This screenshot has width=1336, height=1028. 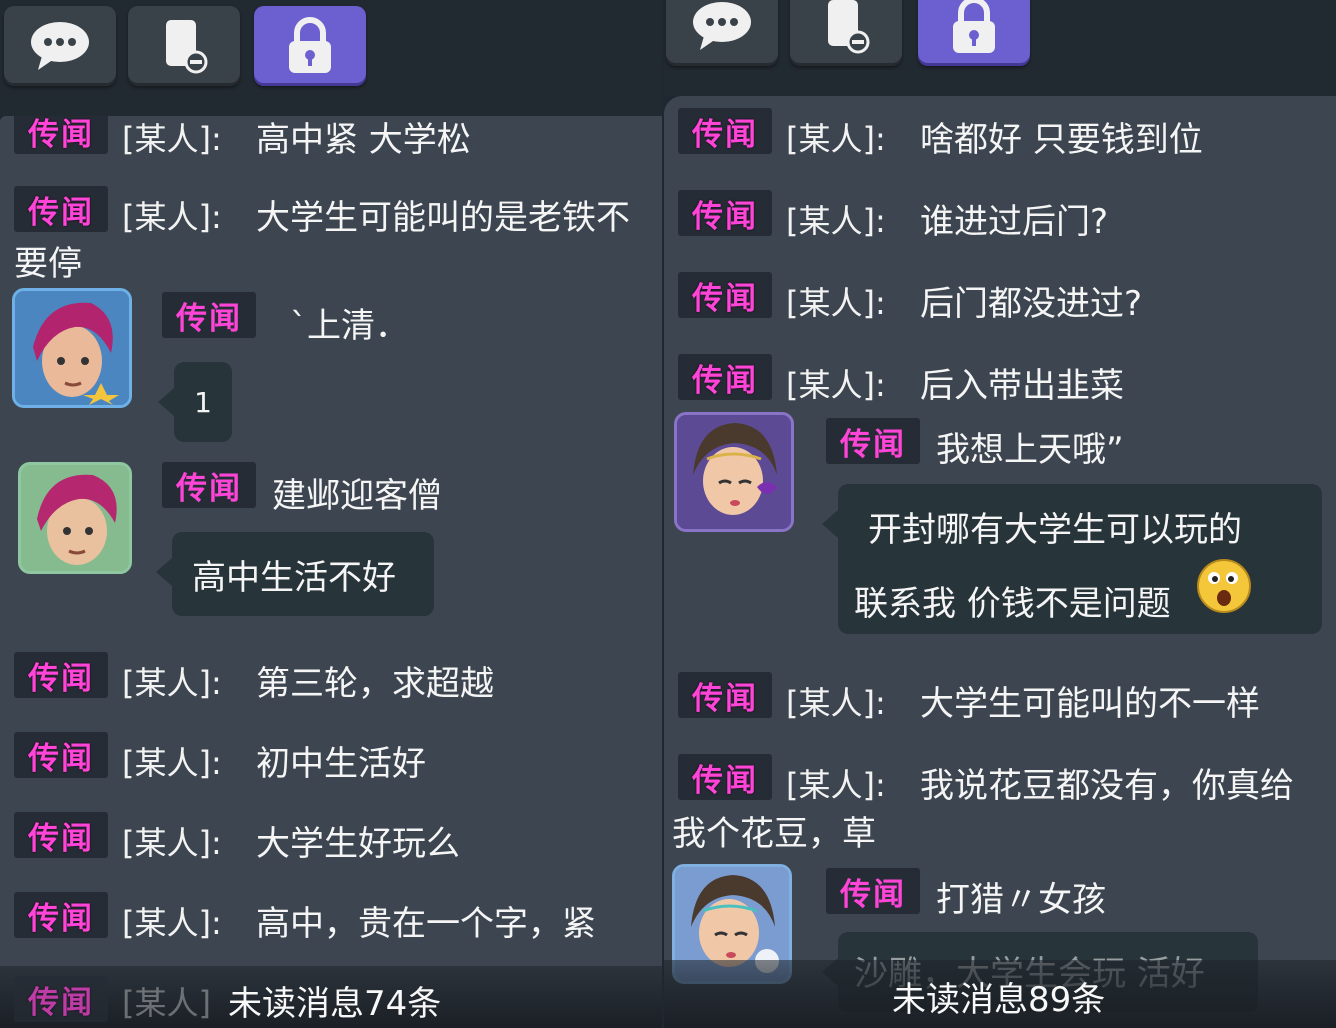 I want to click on message-text: 啥都好 只要钱到位, so click(x=1061, y=140).